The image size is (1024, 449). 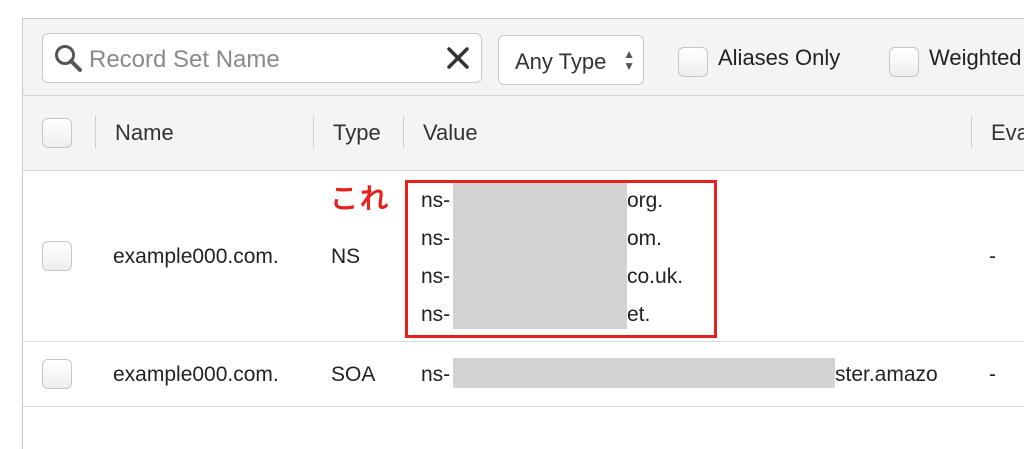 I want to click on column-header-evaluate: Eva, so click(x=1007, y=133).